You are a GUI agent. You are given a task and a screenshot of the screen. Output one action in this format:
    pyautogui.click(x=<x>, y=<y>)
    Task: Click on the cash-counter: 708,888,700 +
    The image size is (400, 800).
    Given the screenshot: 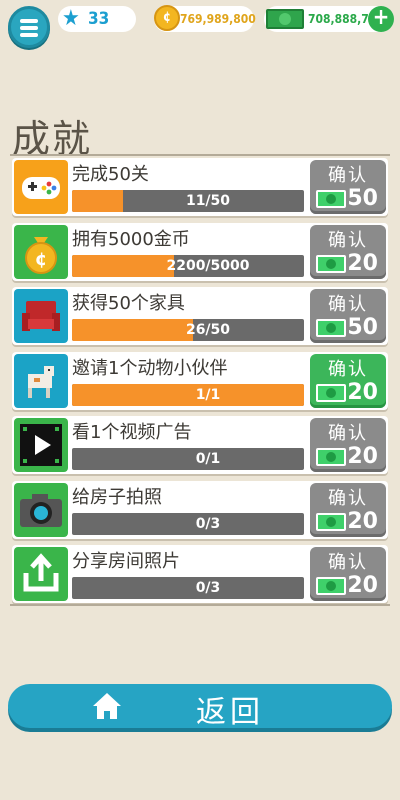 What is the action you would take?
    pyautogui.click(x=329, y=19)
    